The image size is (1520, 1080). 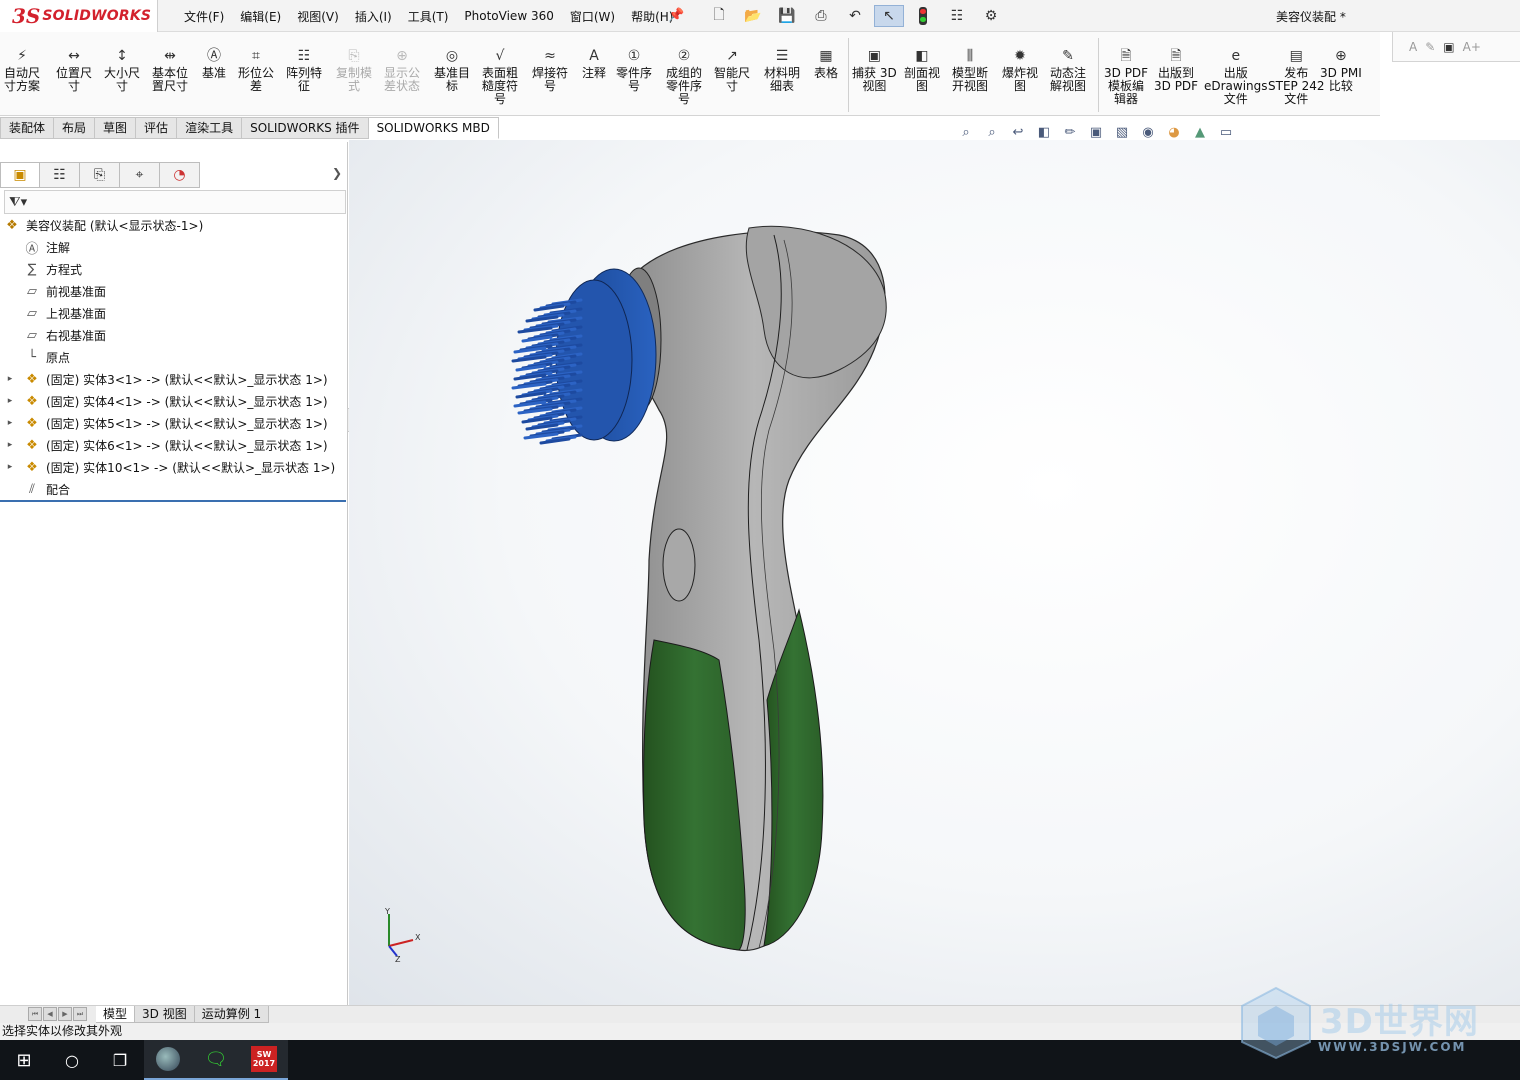 What do you see at coordinates (79, 16) in the screenshot?
I see `solidworks-logo: 3S SOLIDWORKS` at bounding box center [79, 16].